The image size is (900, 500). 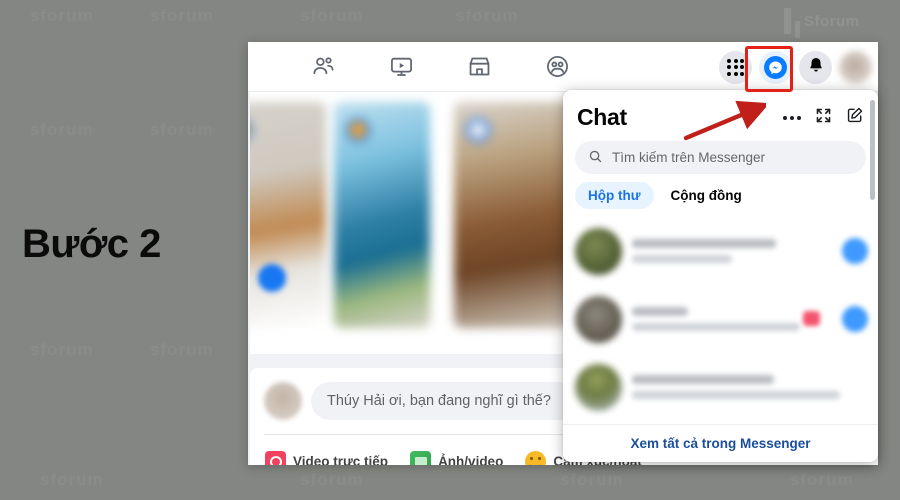 I want to click on conversation-unread-badge, so click(x=811, y=318).